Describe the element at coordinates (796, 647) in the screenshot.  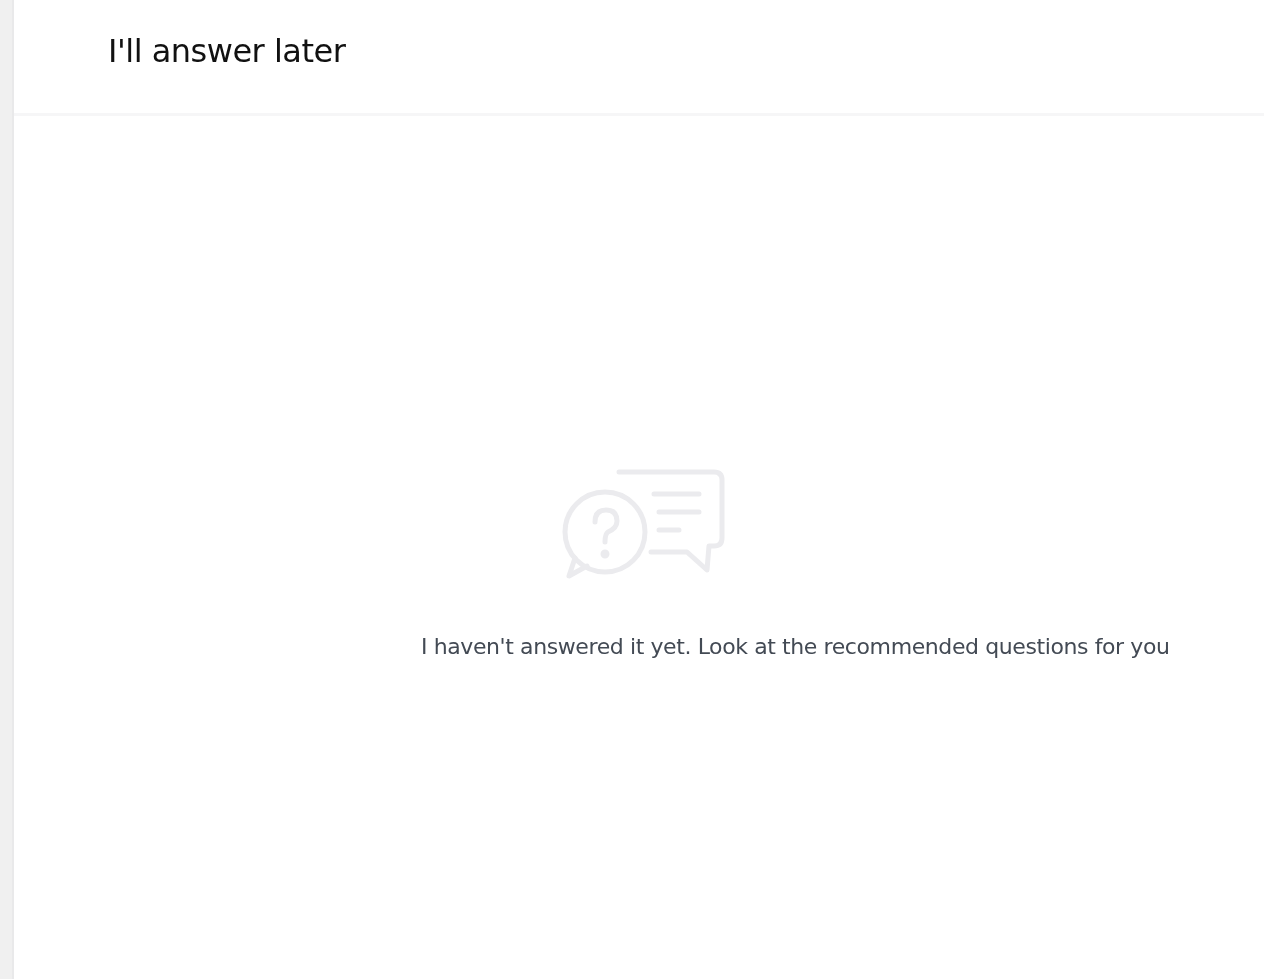
I see `empty-message: I haven't answered it yet. Look at the recommended questions for you` at that location.